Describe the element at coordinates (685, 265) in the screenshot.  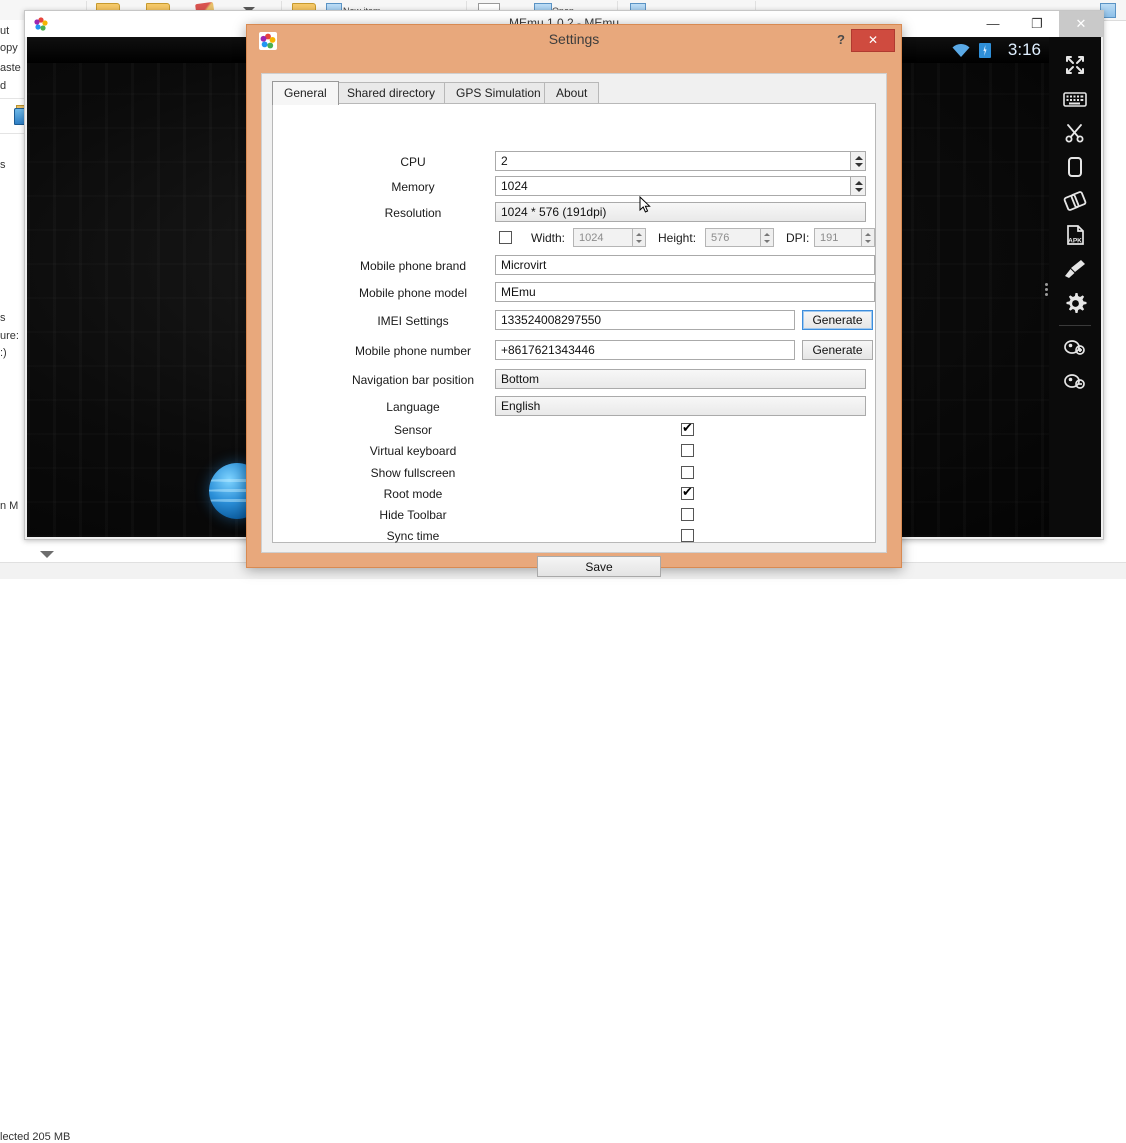
I see `brand-input: Microvirt` at that location.